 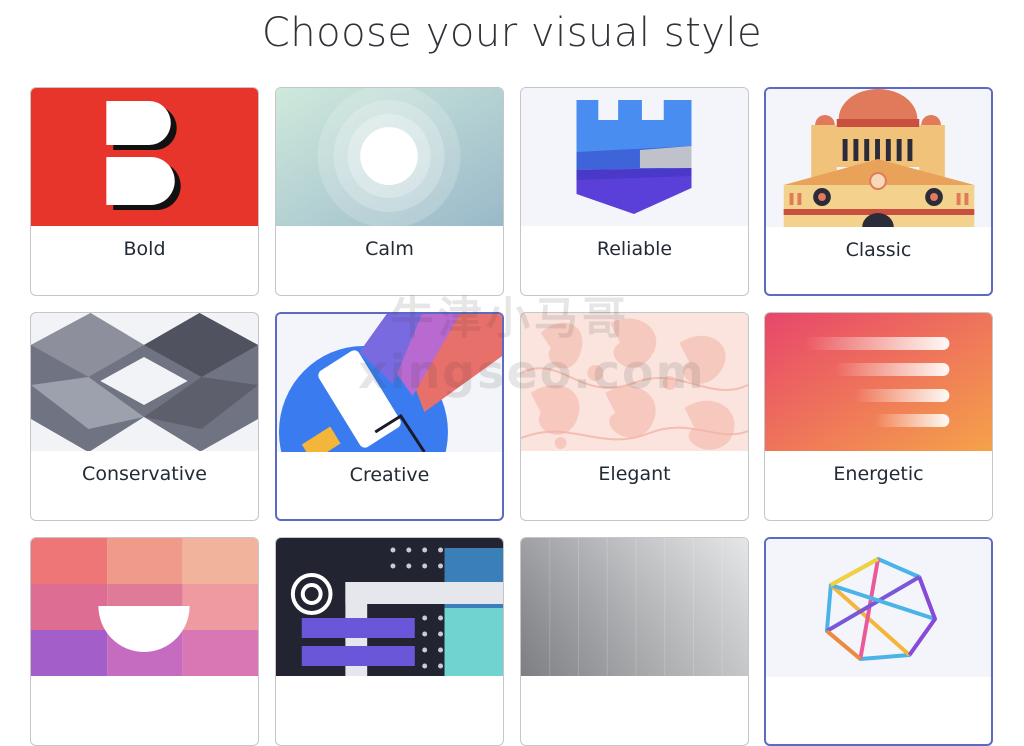 I want to click on style-label: Classic, so click(x=878, y=250).